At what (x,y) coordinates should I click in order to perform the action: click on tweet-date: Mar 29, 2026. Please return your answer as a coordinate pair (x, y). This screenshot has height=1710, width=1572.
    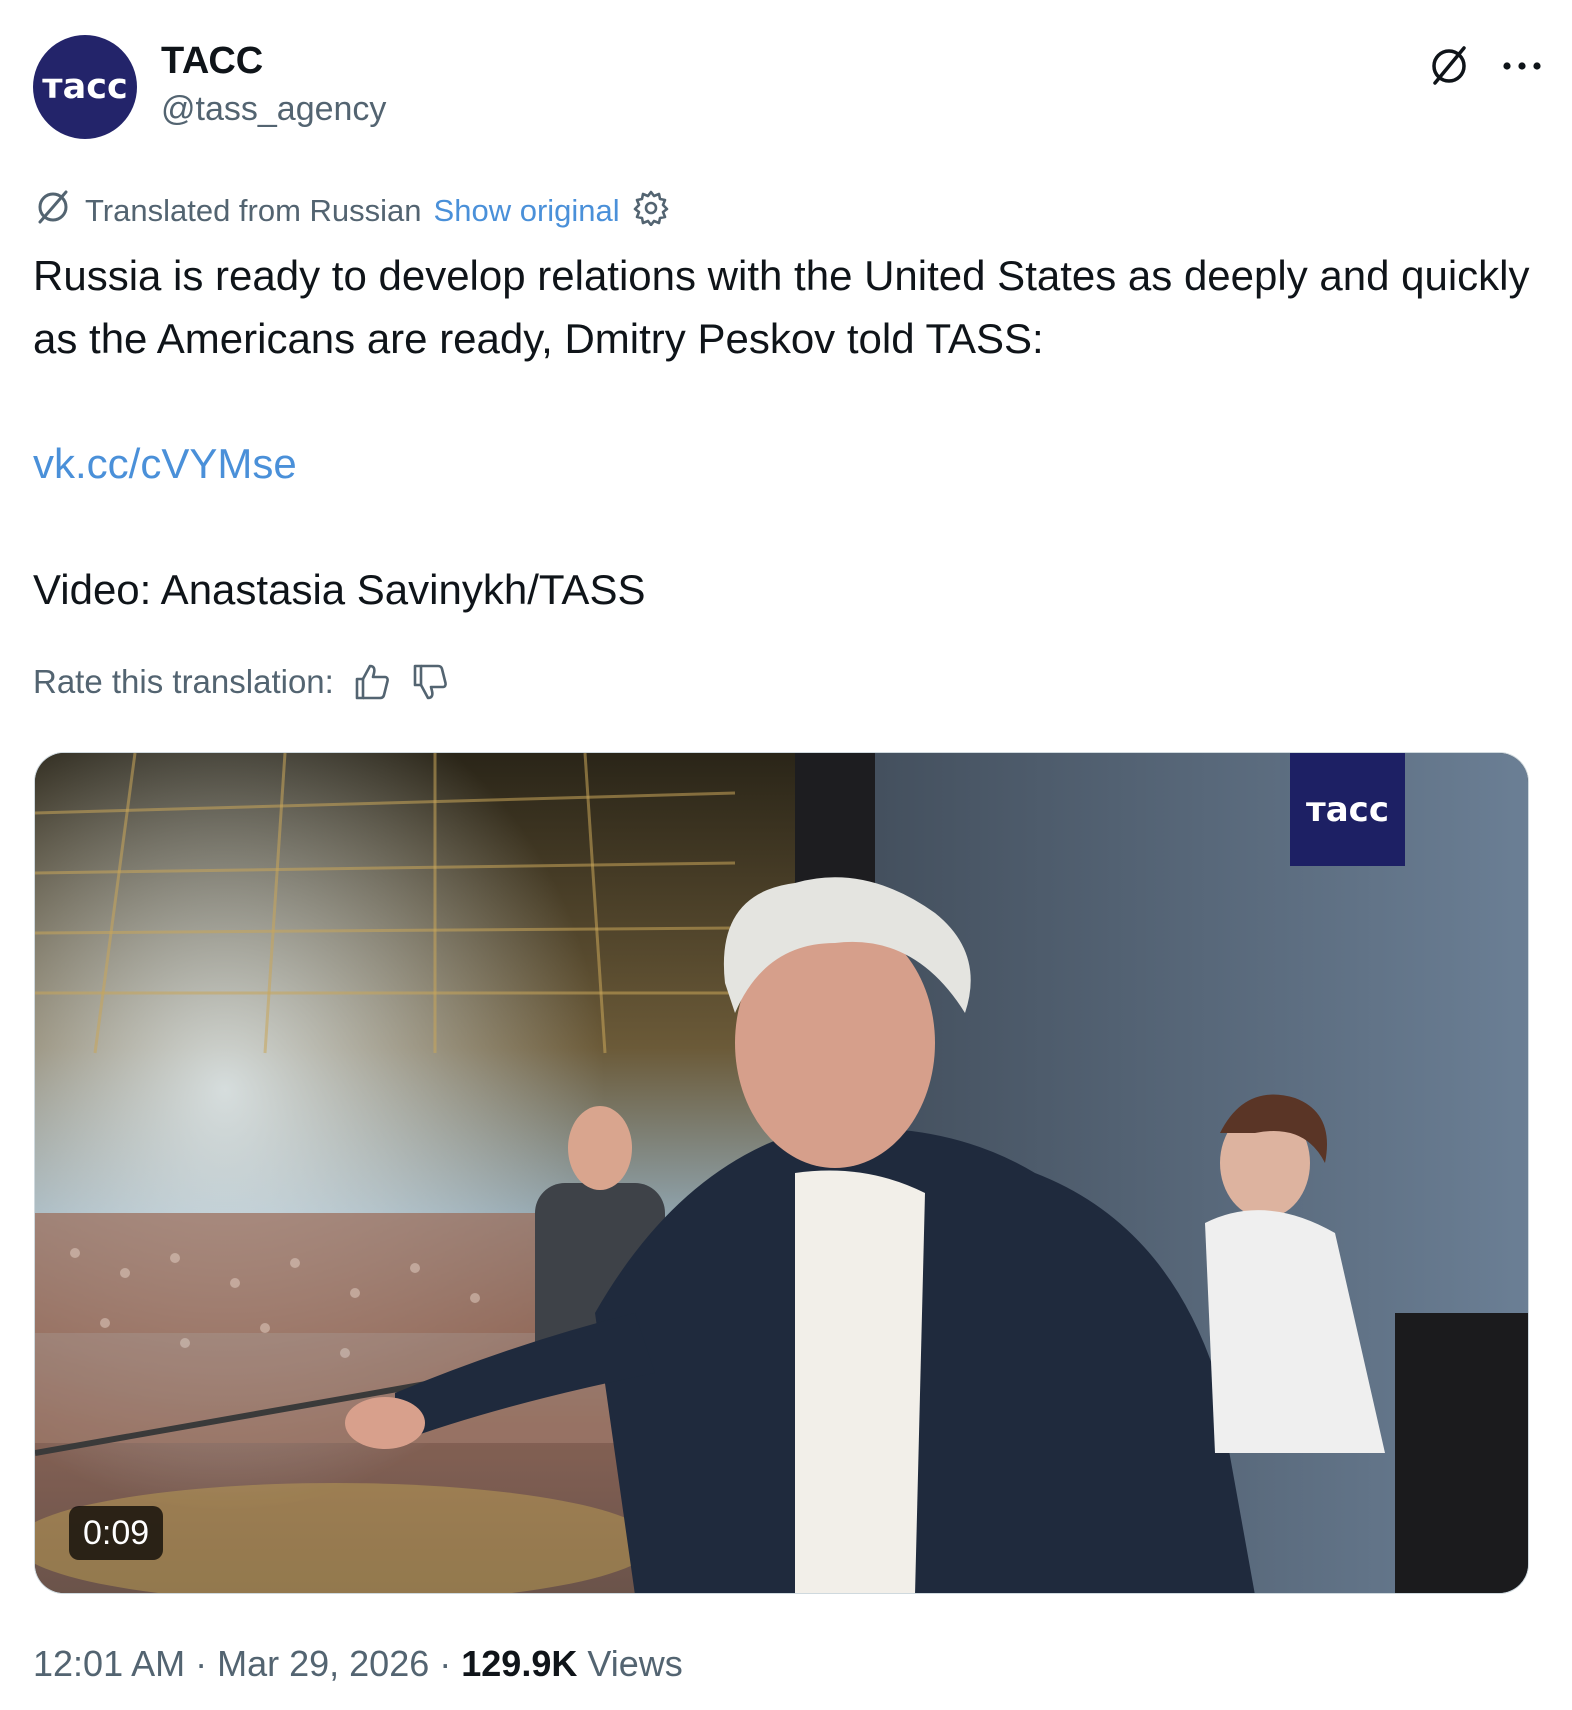
    Looking at the image, I should click on (323, 1664).